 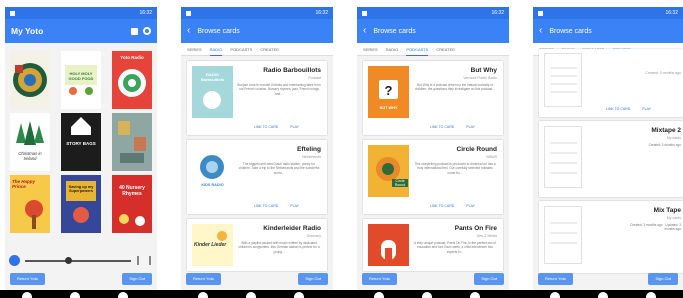 What do you see at coordinates (12, 13) in the screenshot?
I see `notification-icon` at bounding box center [12, 13].